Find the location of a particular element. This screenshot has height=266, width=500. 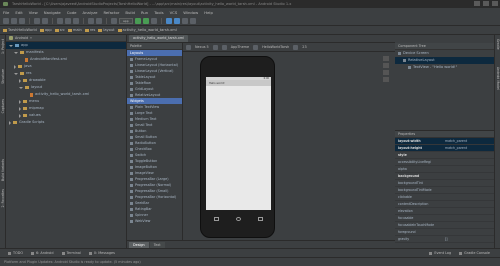

project-tree-item: menu is located at coordinates (66, 101).